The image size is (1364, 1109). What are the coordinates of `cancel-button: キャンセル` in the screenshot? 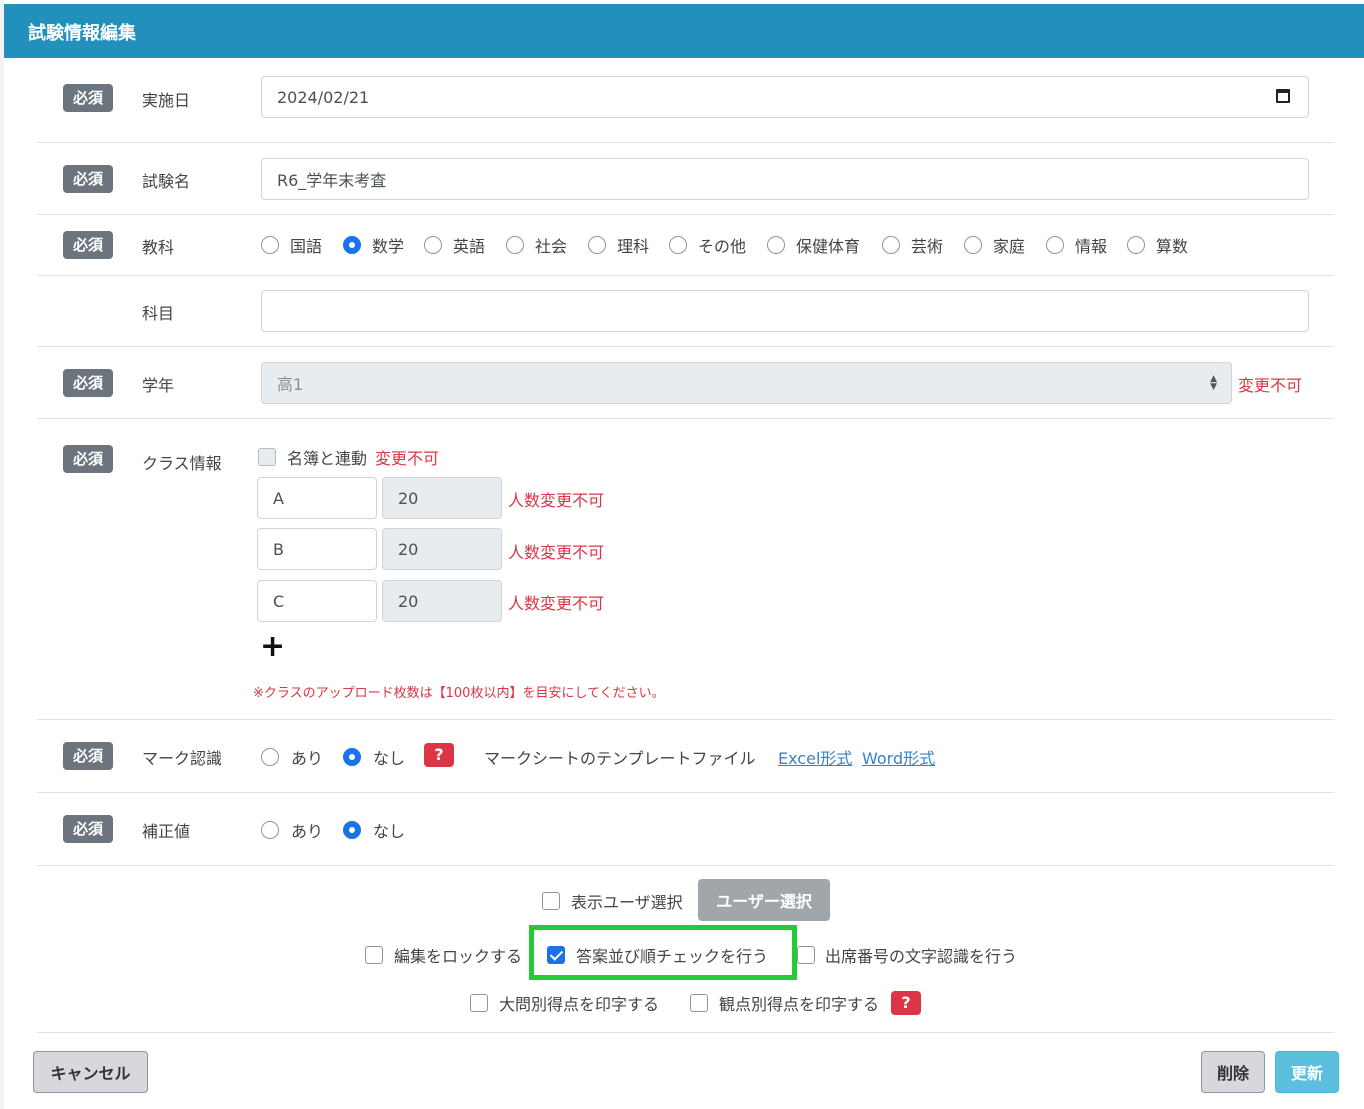 It's located at (90, 1072).